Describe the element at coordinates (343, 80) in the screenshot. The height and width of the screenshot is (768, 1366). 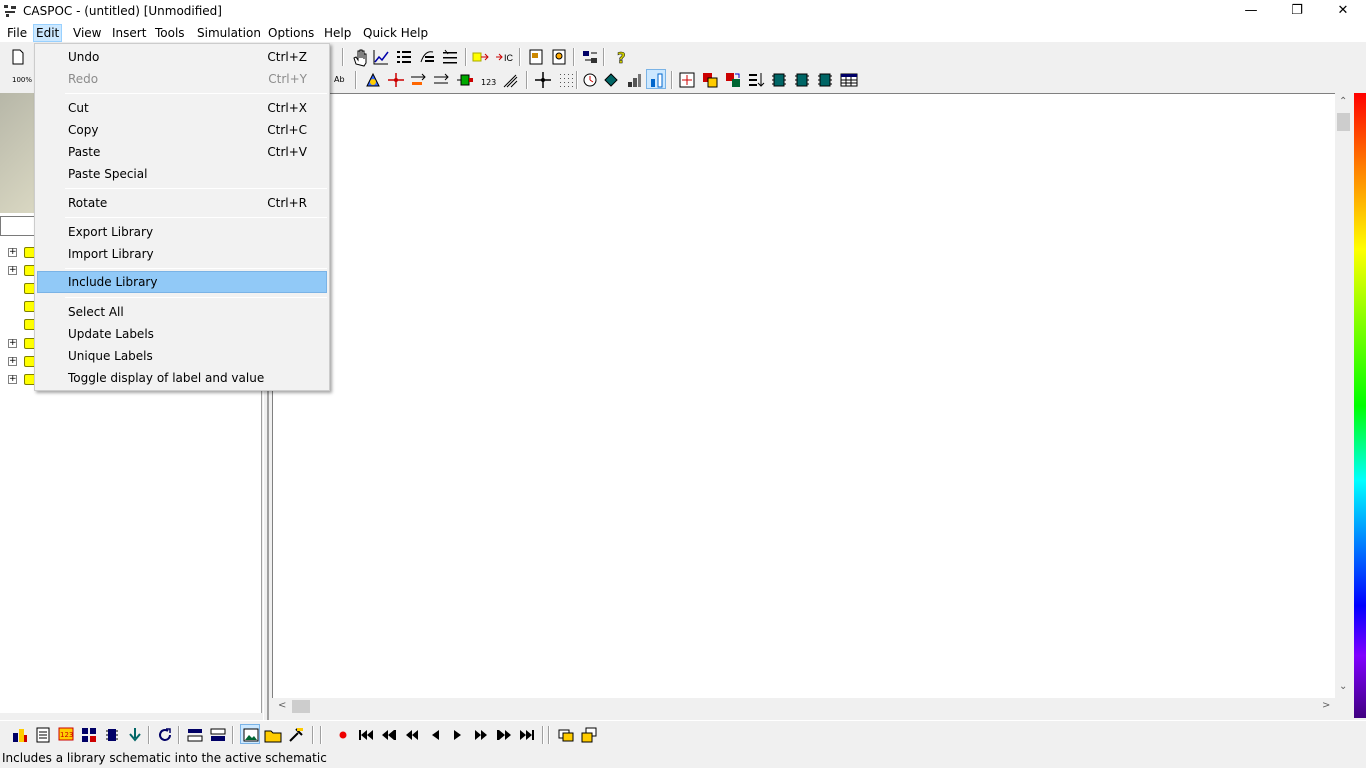
I see `text-tool-button: Ab` at that location.